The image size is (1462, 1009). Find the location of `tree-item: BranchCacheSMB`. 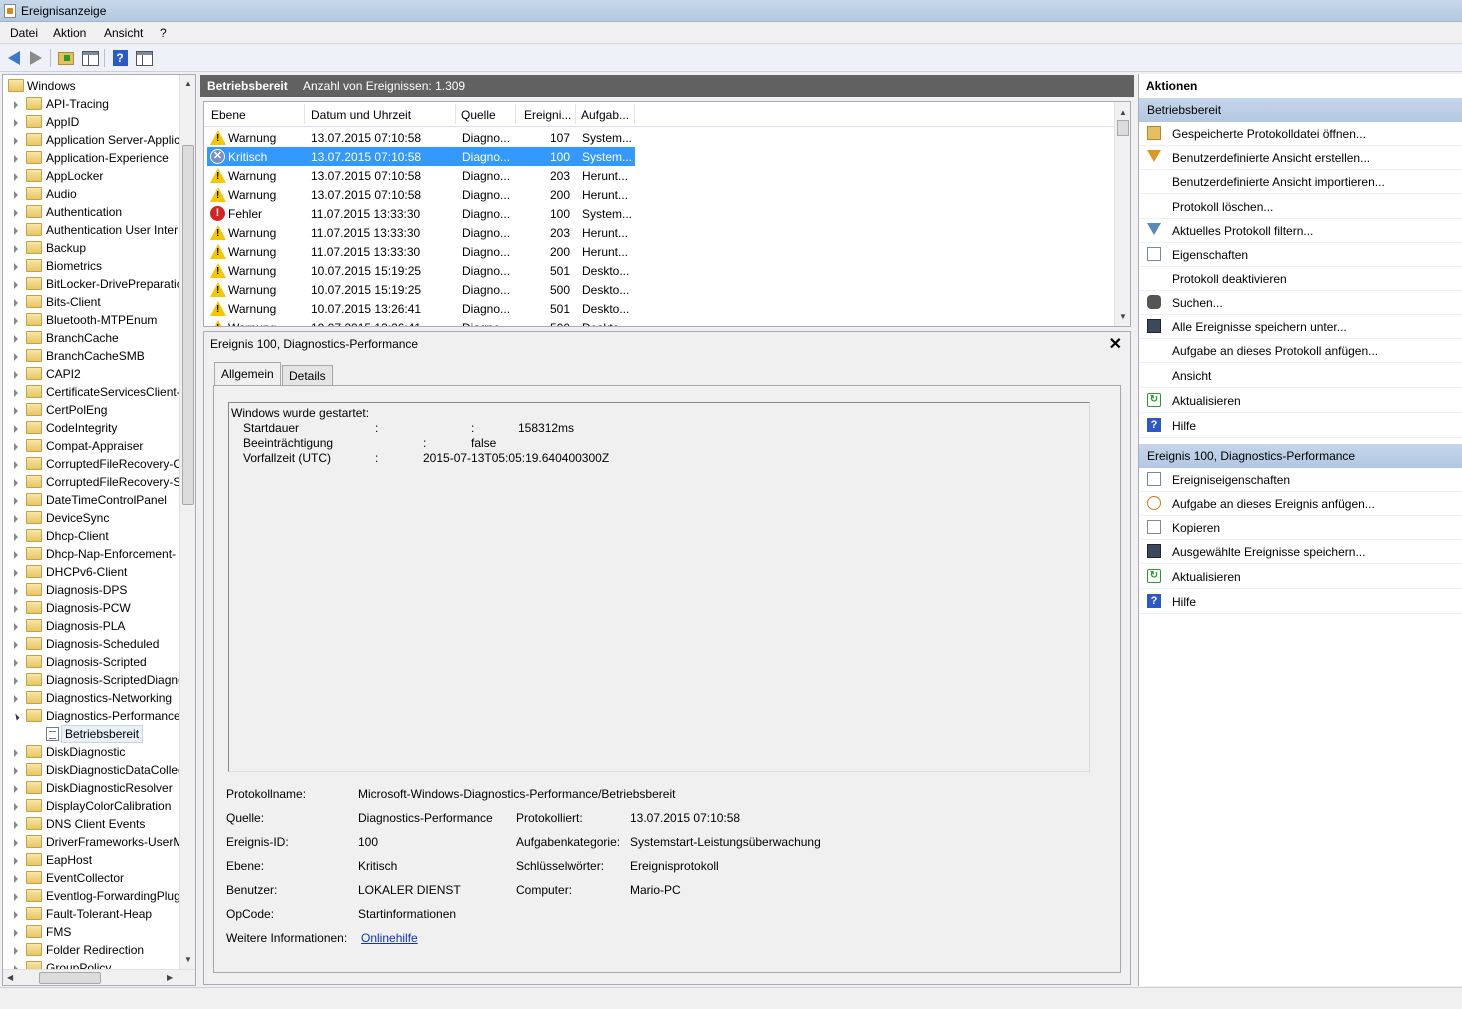

tree-item: BranchCacheSMB is located at coordinates (92, 356).